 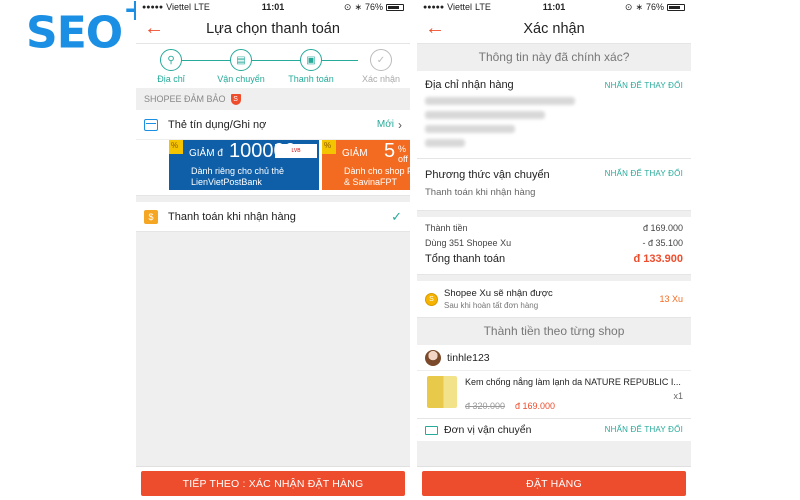 What do you see at coordinates (554, 115) in the screenshot?
I see `address-section: Địa chỉ nhận hàng NHẤN ĐỂ THAY ĐỔI` at bounding box center [554, 115].